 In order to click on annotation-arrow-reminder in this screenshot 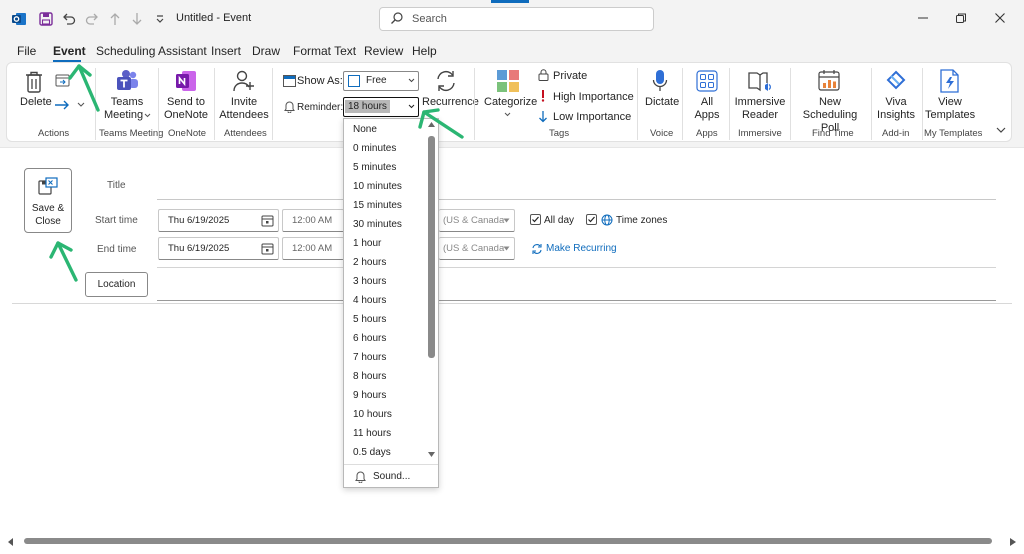, I will do `click(443, 124)`.